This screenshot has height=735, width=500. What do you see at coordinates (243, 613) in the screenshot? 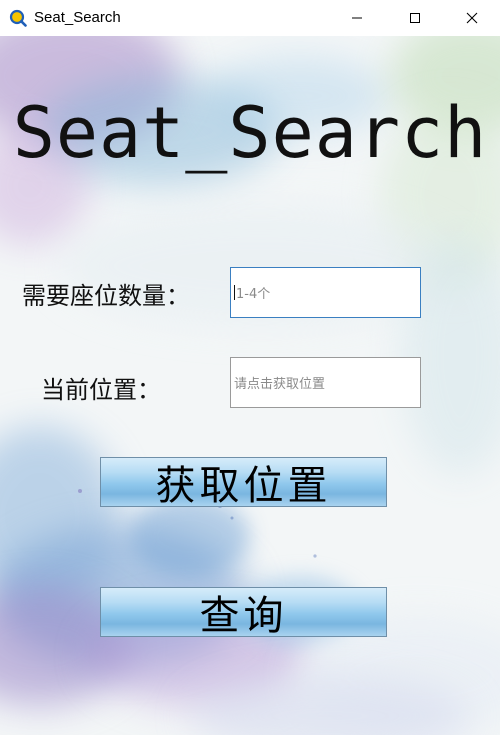
I see `query-button: 查询` at bounding box center [243, 613].